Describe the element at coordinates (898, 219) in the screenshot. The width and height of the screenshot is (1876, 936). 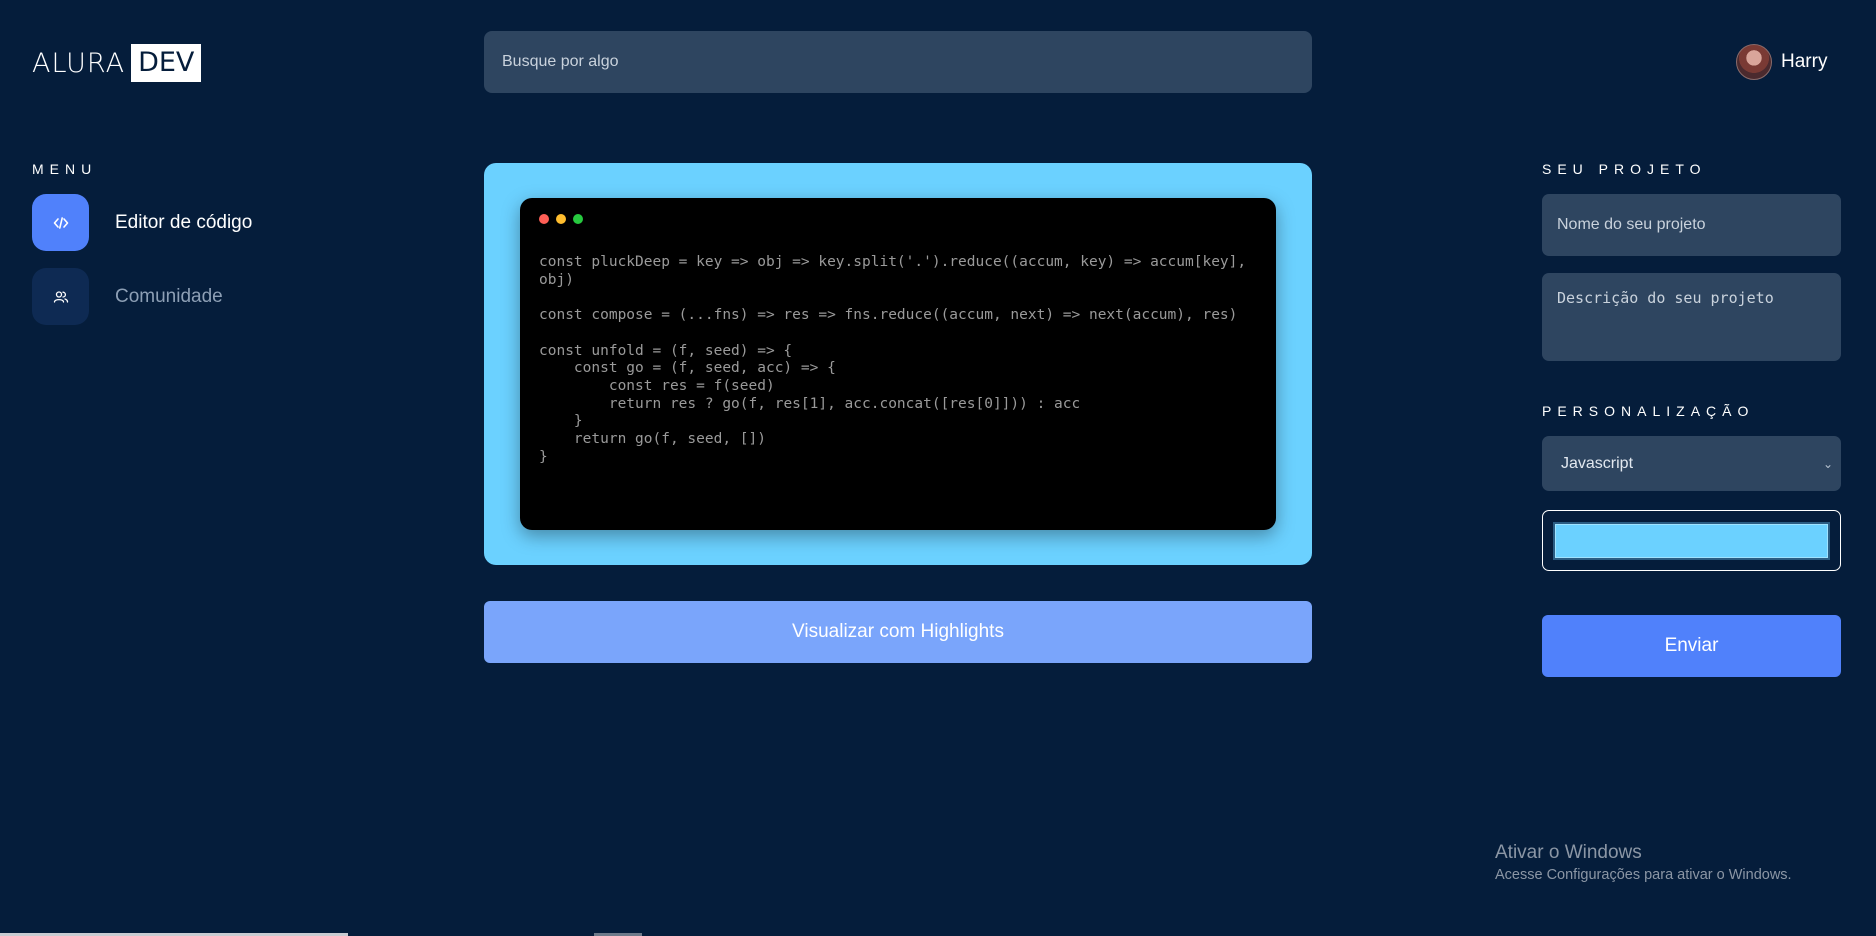
I see `window-controls` at that location.